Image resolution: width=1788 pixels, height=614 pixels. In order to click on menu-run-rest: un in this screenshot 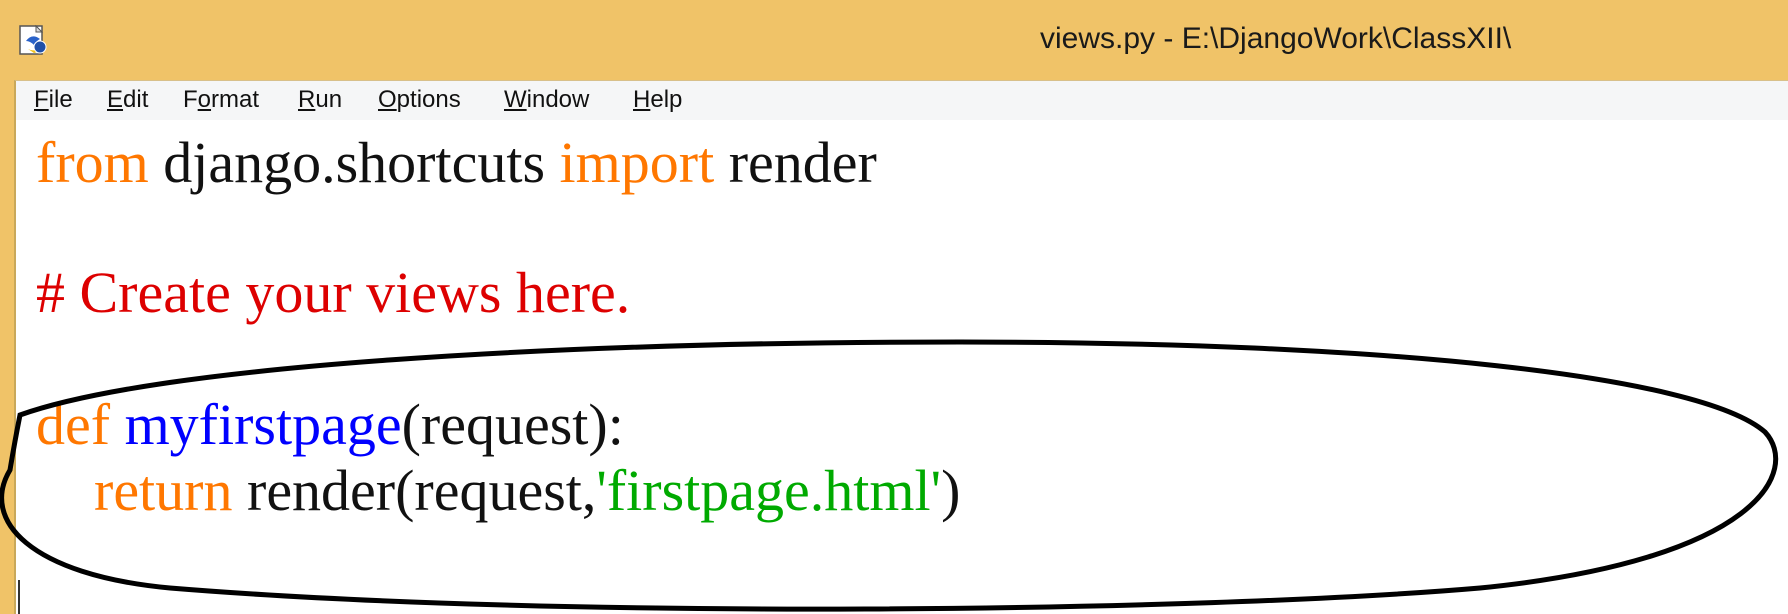, I will do `click(329, 99)`.